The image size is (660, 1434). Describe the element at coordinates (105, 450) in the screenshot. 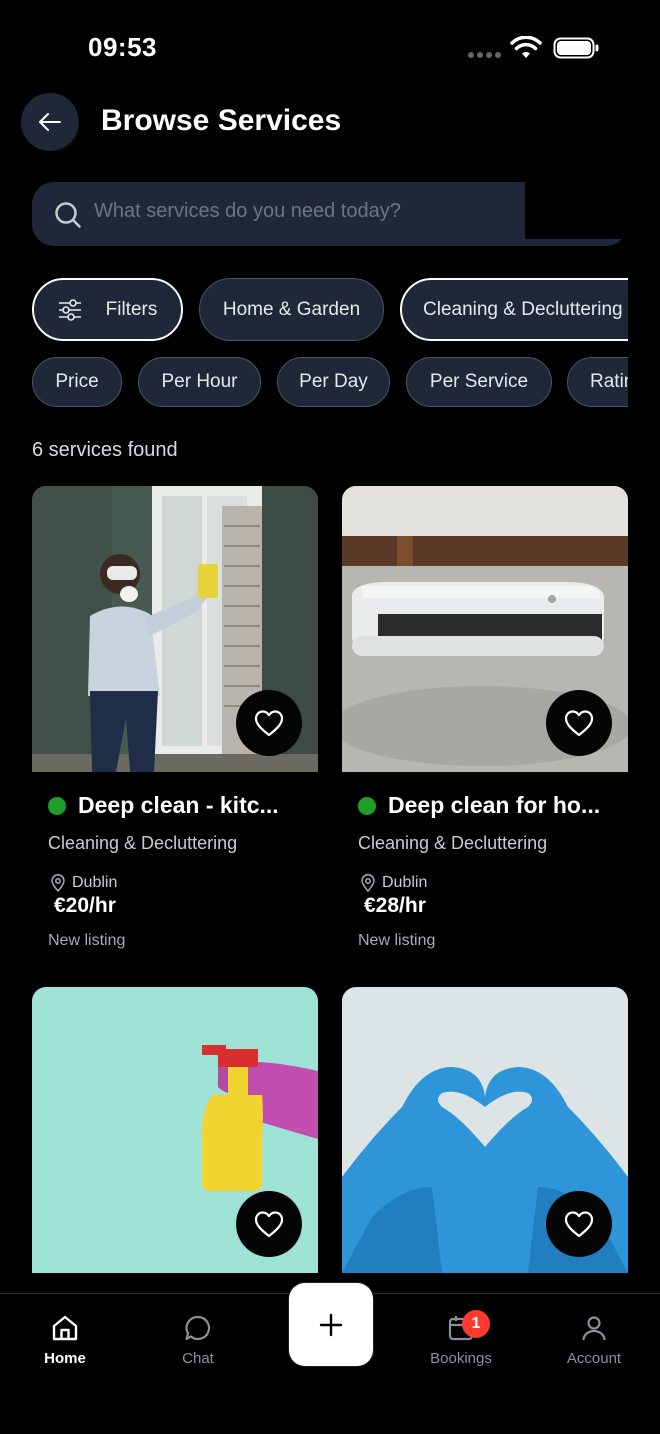

I see `results-count: 6 services found` at that location.